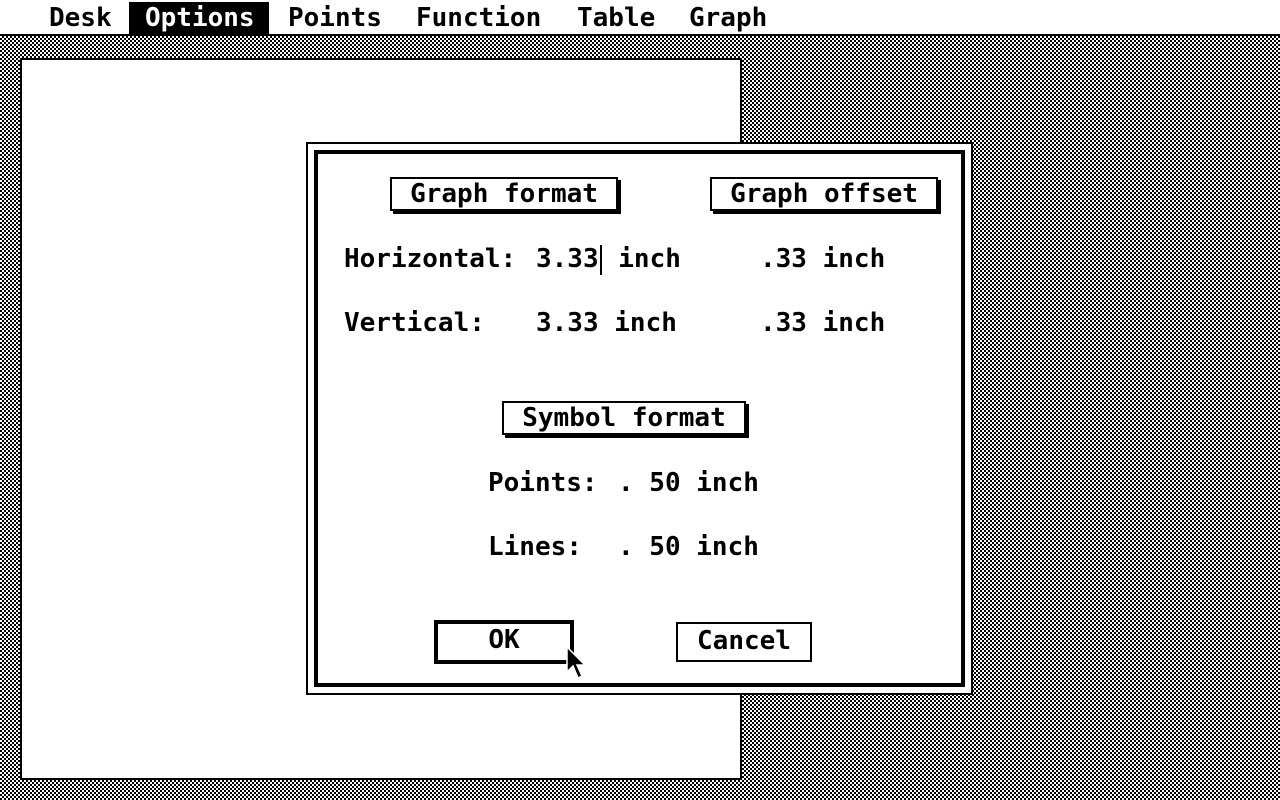 The image size is (1280, 800). Describe the element at coordinates (822, 259) in the screenshot. I see `horizontal-offset-field: .33 inch` at that location.